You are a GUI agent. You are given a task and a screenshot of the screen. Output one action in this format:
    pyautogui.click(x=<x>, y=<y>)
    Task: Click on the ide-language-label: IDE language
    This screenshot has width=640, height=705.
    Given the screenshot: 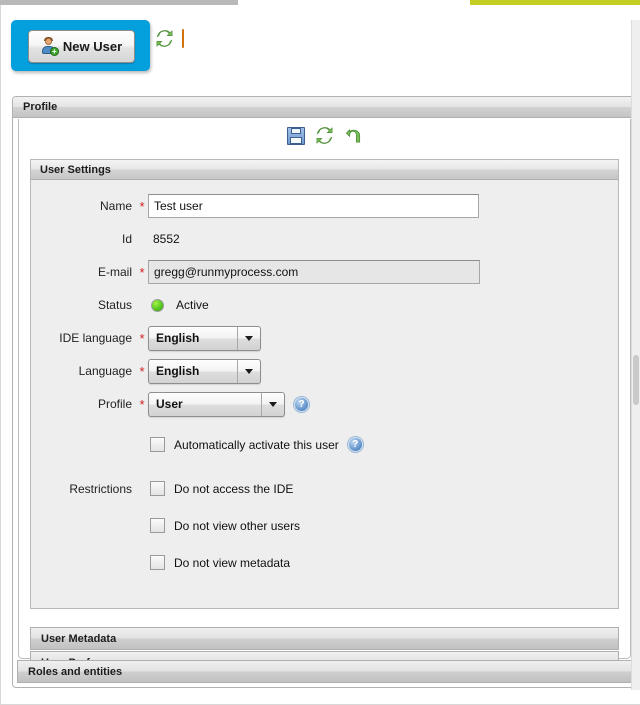 What is the action you would take?
    pyautogui.click(x=95, y=338)
    